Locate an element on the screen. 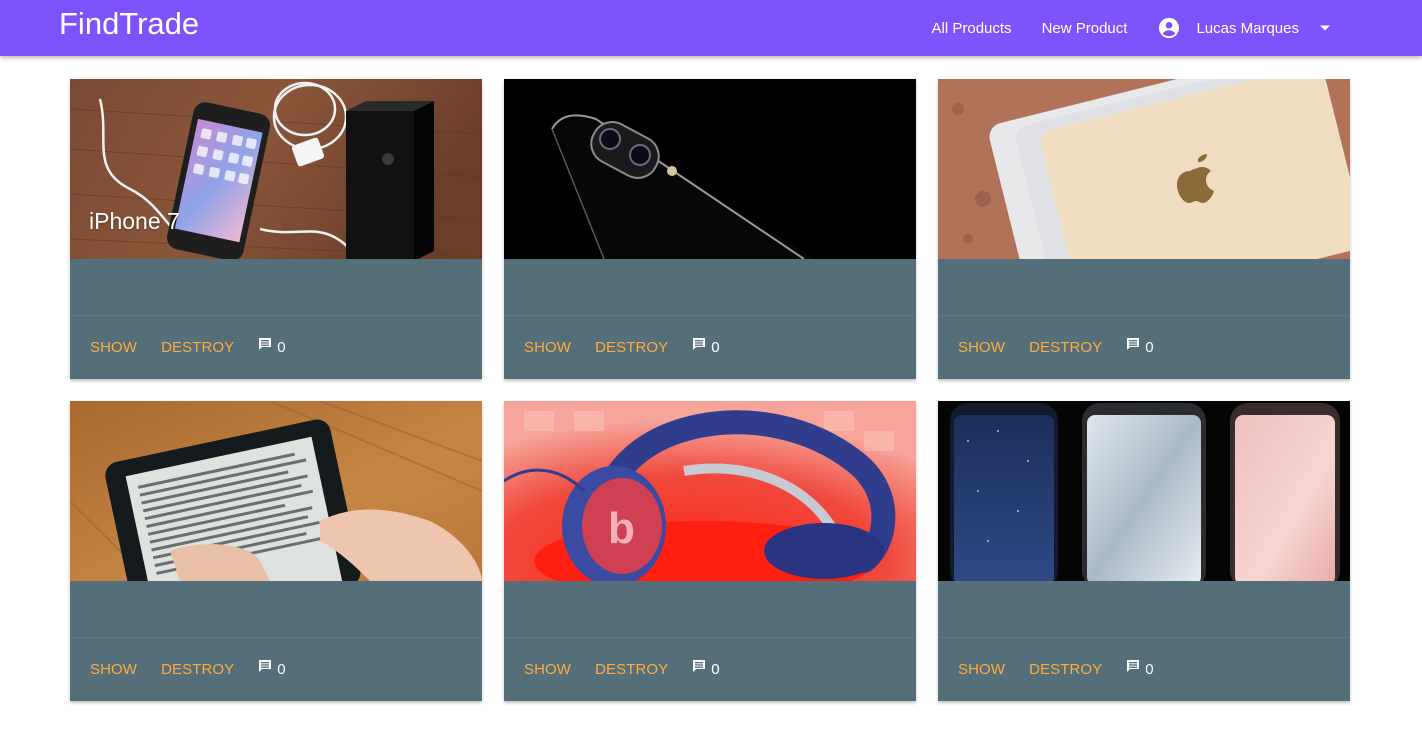 The height and width of the screenshot is (742, 1422). brand-logo: FindTrade is located at coordinates (129, 24).